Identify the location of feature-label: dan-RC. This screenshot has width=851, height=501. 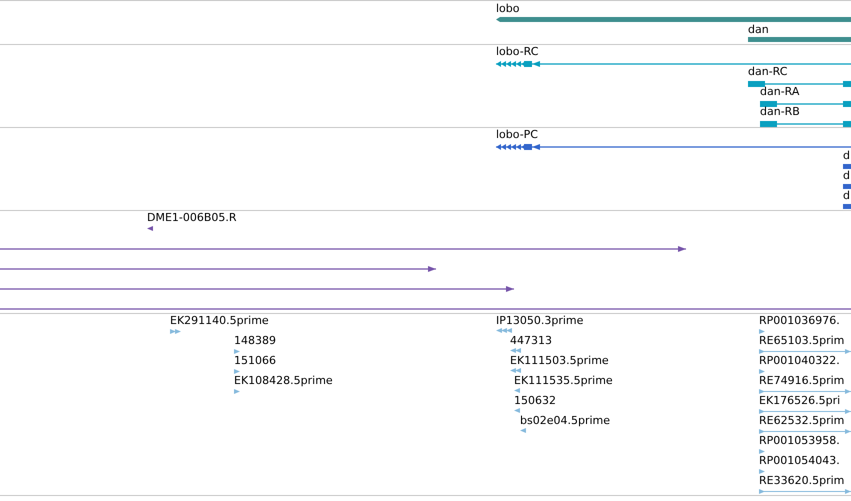
(768, 72).